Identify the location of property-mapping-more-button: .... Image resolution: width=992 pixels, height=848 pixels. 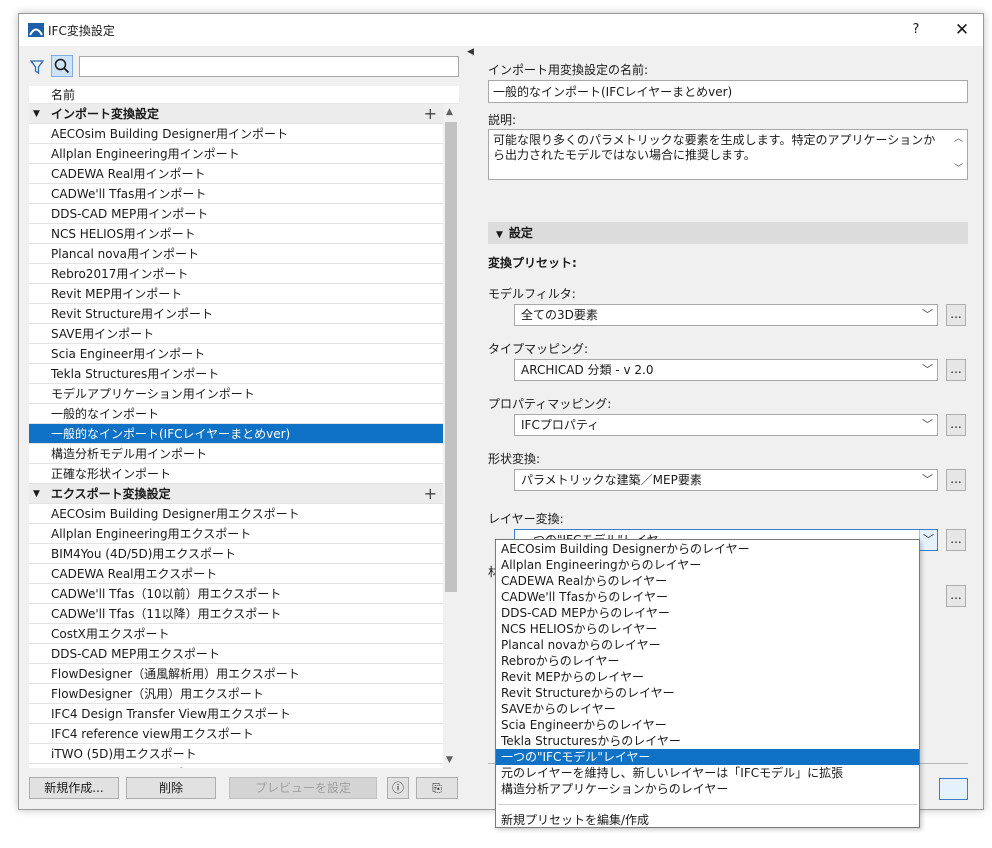
(956, 425).